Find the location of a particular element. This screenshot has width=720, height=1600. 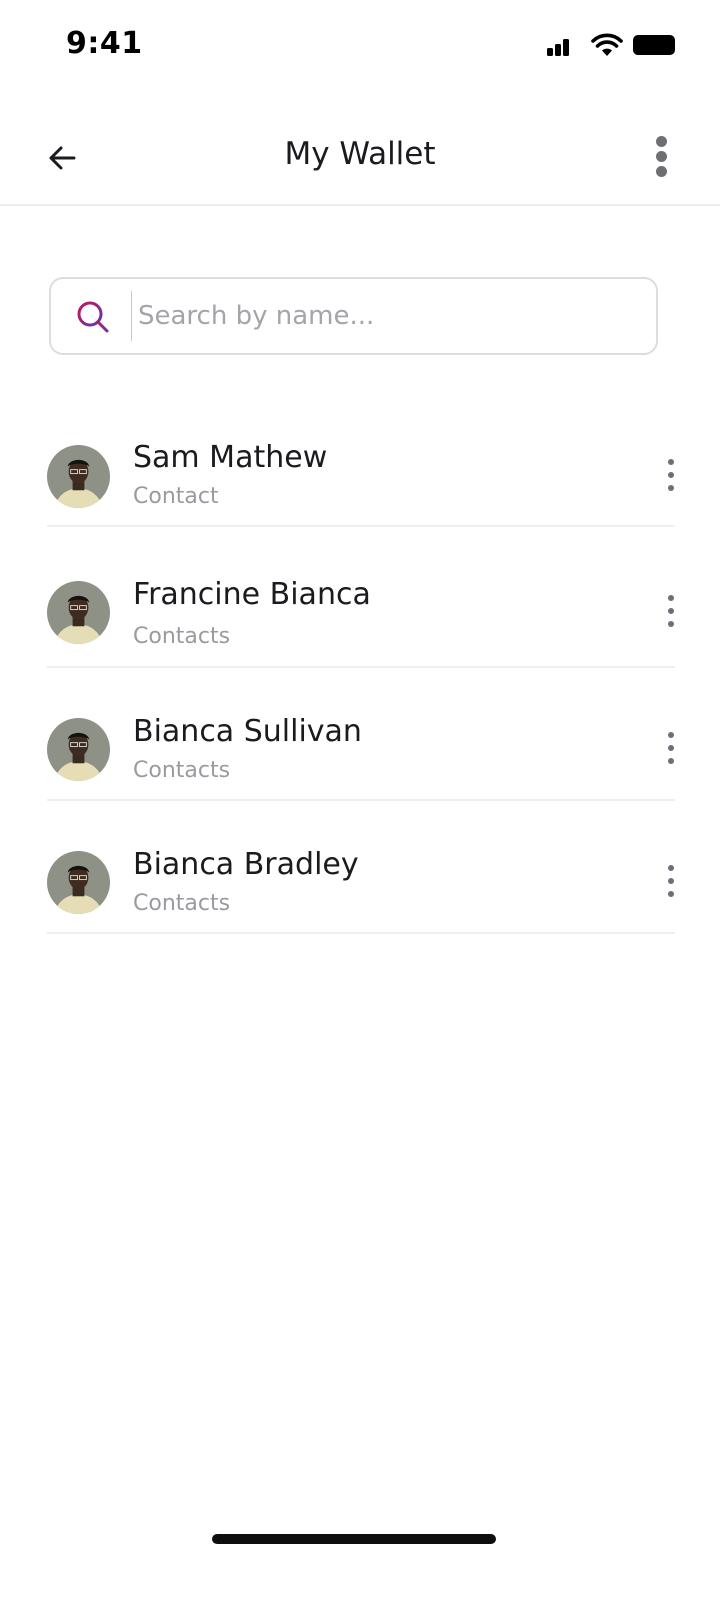

search-icon is located at coordinates (93, 317).